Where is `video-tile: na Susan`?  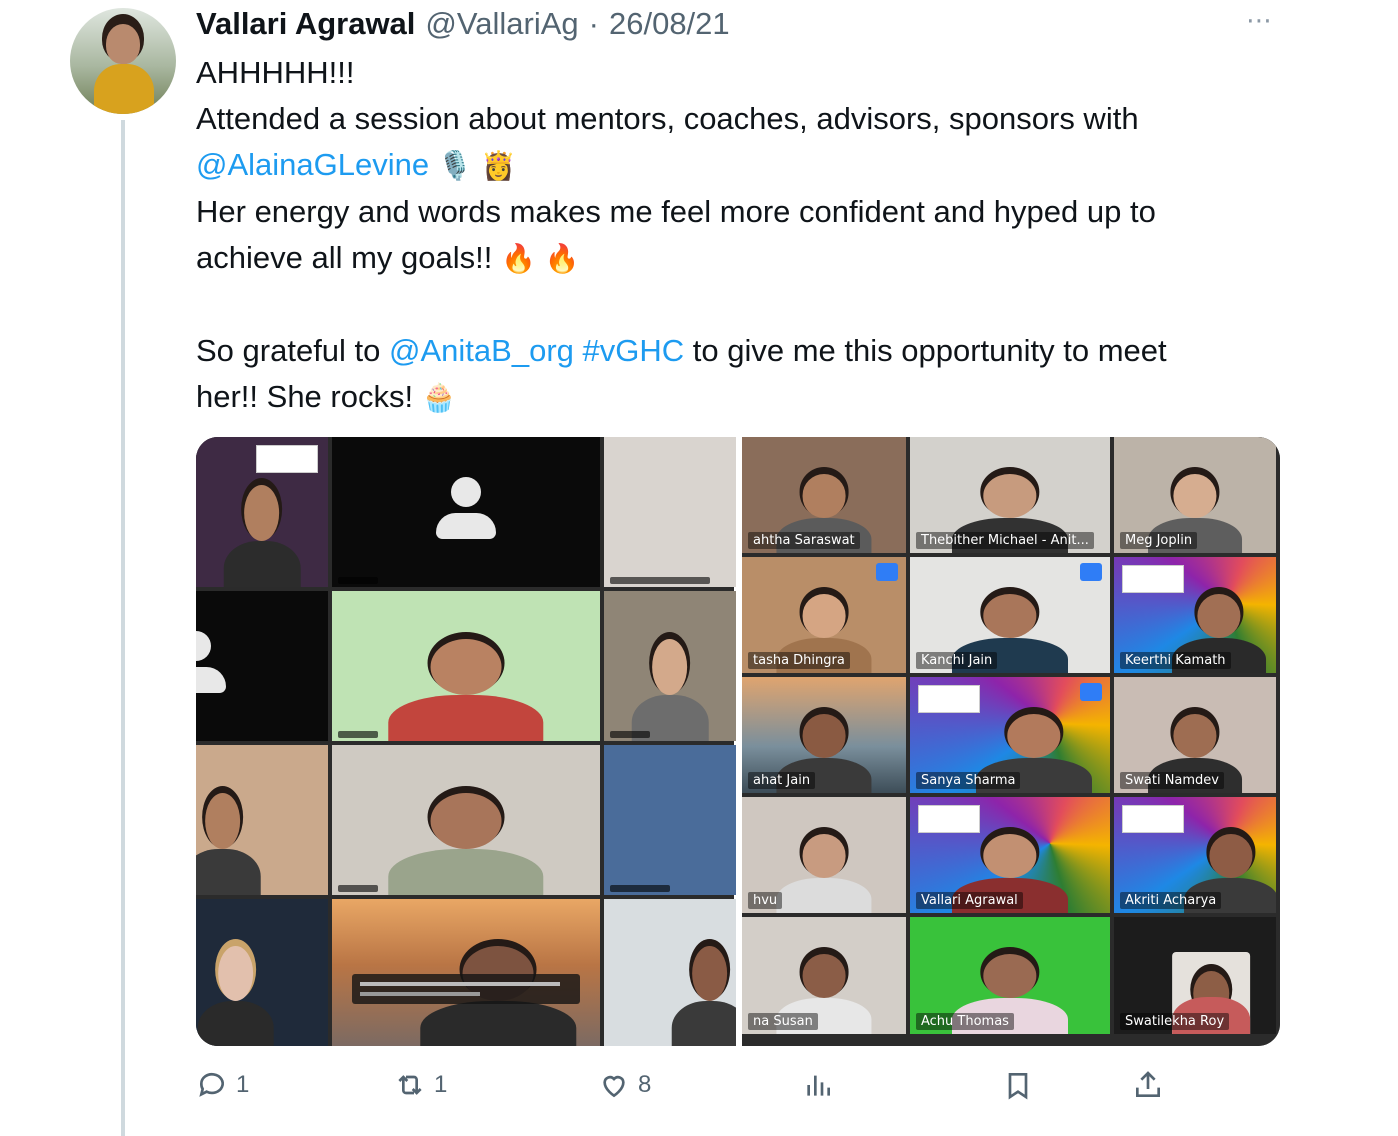 video-tile: na Susan is located at coordinates (824, 975).